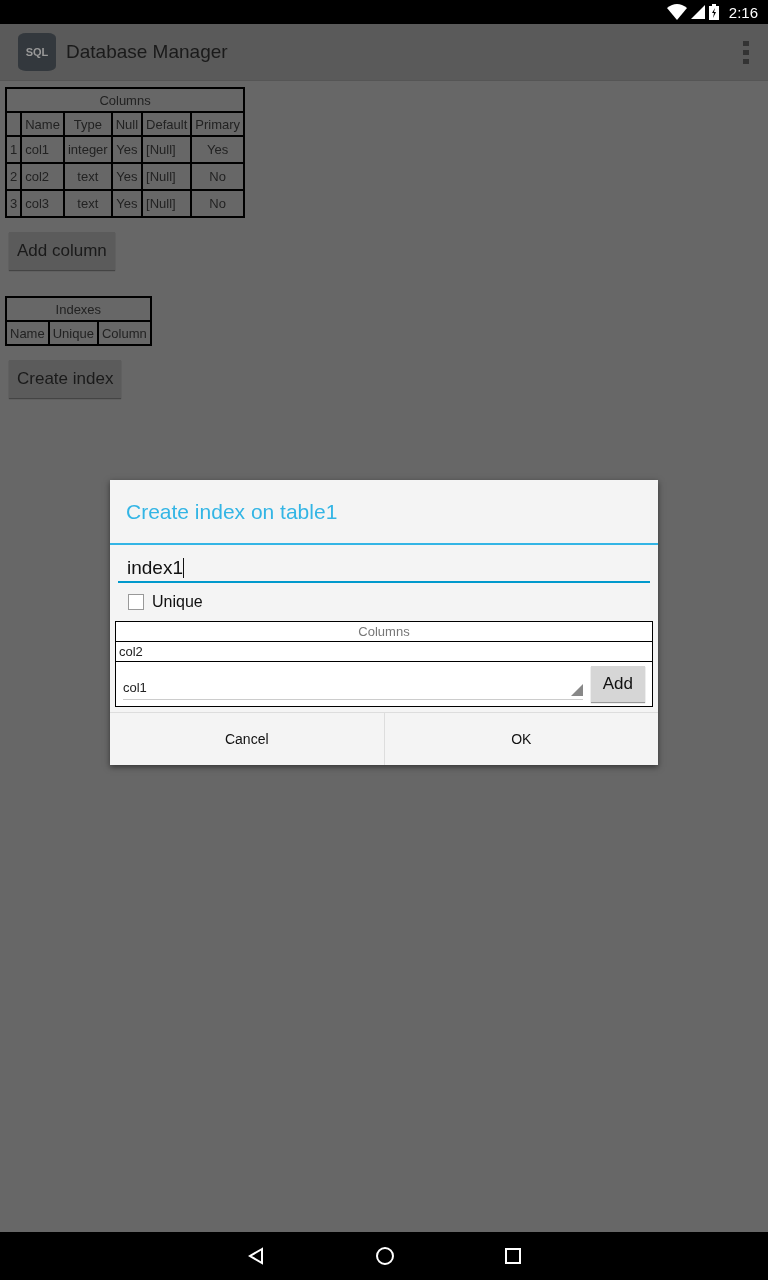  What do you see at coordinates (14, 149) in the screenshot?
I see `table-cell: 1` at bounding box center [14, 149].